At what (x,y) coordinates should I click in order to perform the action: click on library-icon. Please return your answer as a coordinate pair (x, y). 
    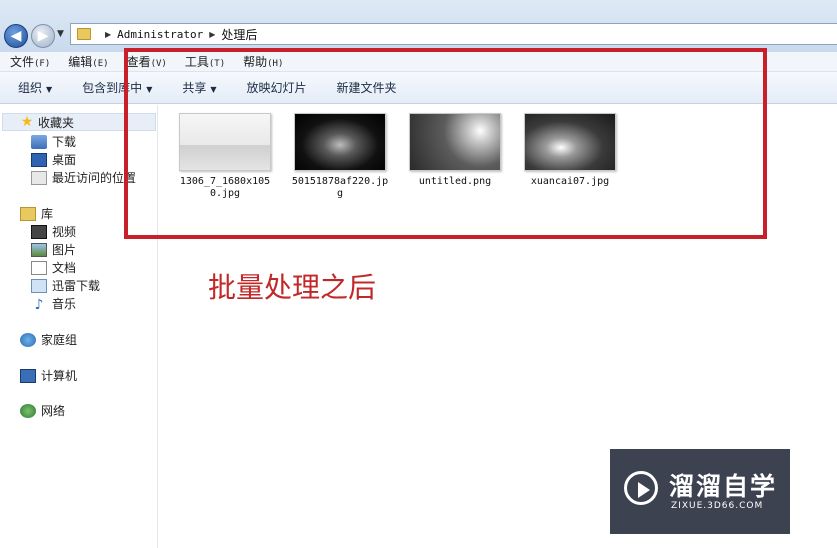
    Looking at the image, I should click on (28, 213).